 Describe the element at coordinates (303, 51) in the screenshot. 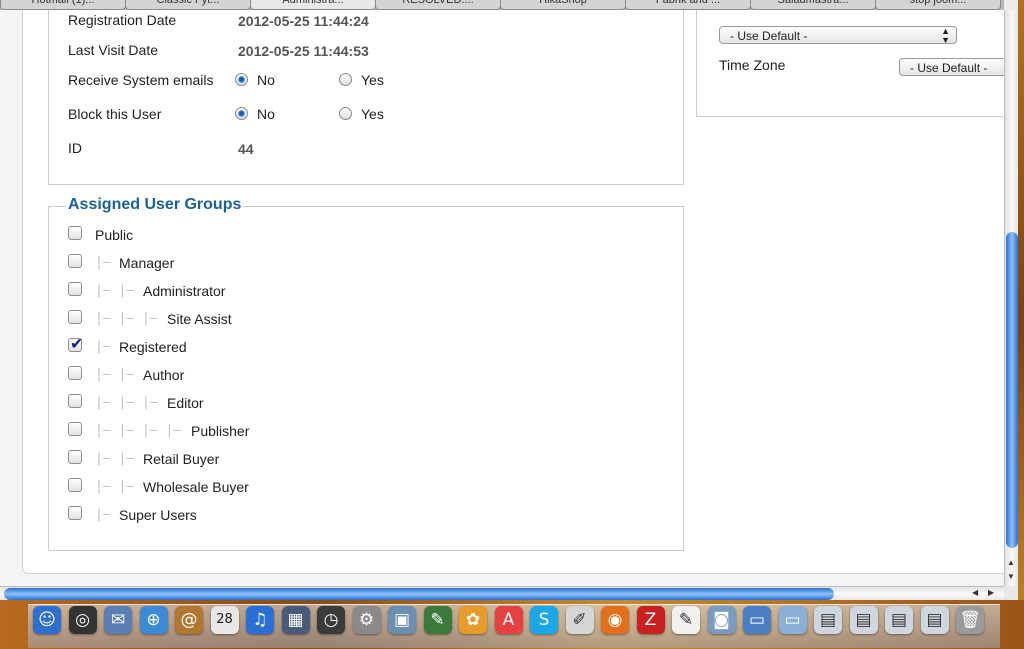

I see `last-visit-value: 2012-05-25 11:44:53` at that location.